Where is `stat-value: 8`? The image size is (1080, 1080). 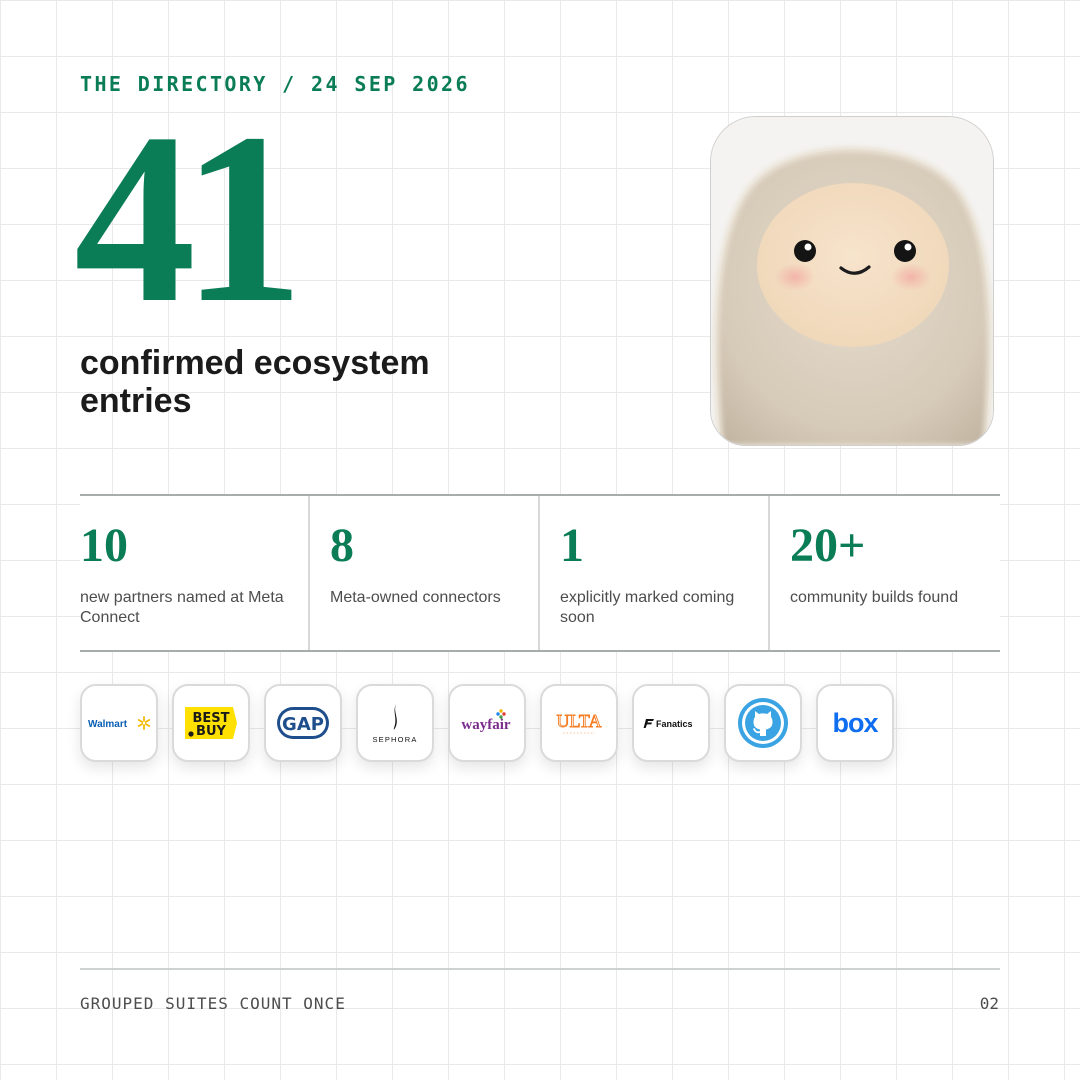 stat-value: 8 is located at coordinates (342, 545).